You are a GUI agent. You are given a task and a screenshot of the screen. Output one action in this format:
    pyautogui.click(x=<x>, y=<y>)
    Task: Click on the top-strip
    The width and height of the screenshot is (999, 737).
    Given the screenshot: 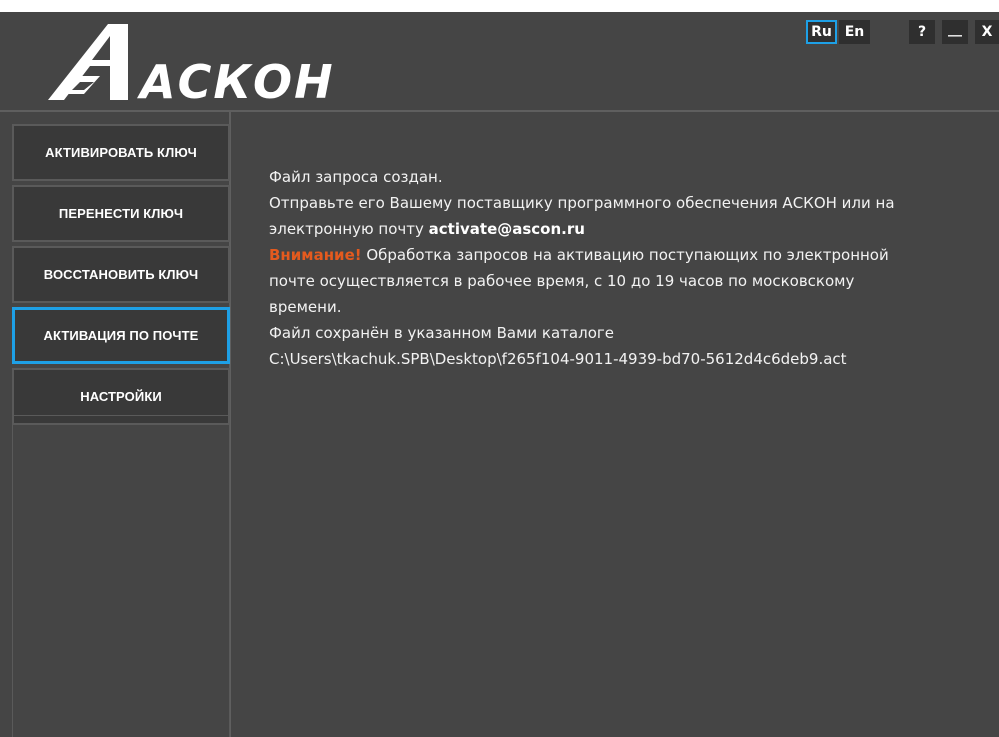 What is the action you would take?
    pyautogui.click(x=499, y=6)
    